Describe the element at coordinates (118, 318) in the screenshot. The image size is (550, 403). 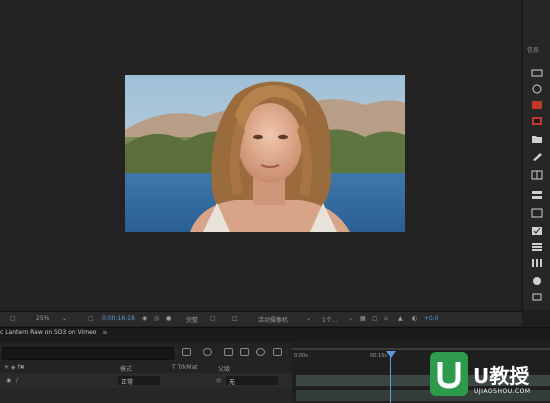
I see `timecode: 0:00:16:18` at that location.